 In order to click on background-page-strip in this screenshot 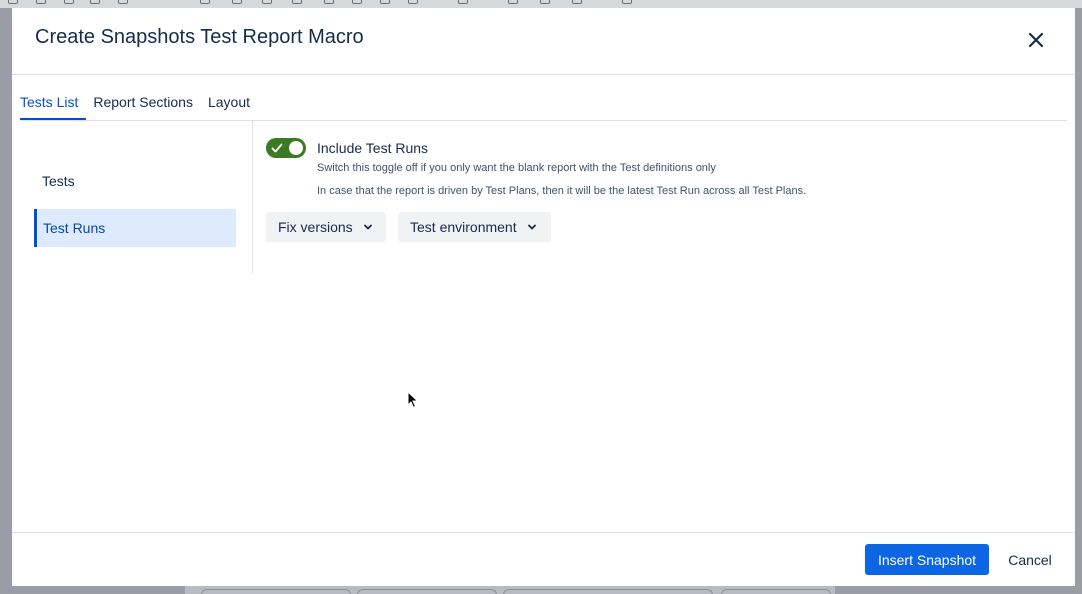, I will do `click(510, 590)`.